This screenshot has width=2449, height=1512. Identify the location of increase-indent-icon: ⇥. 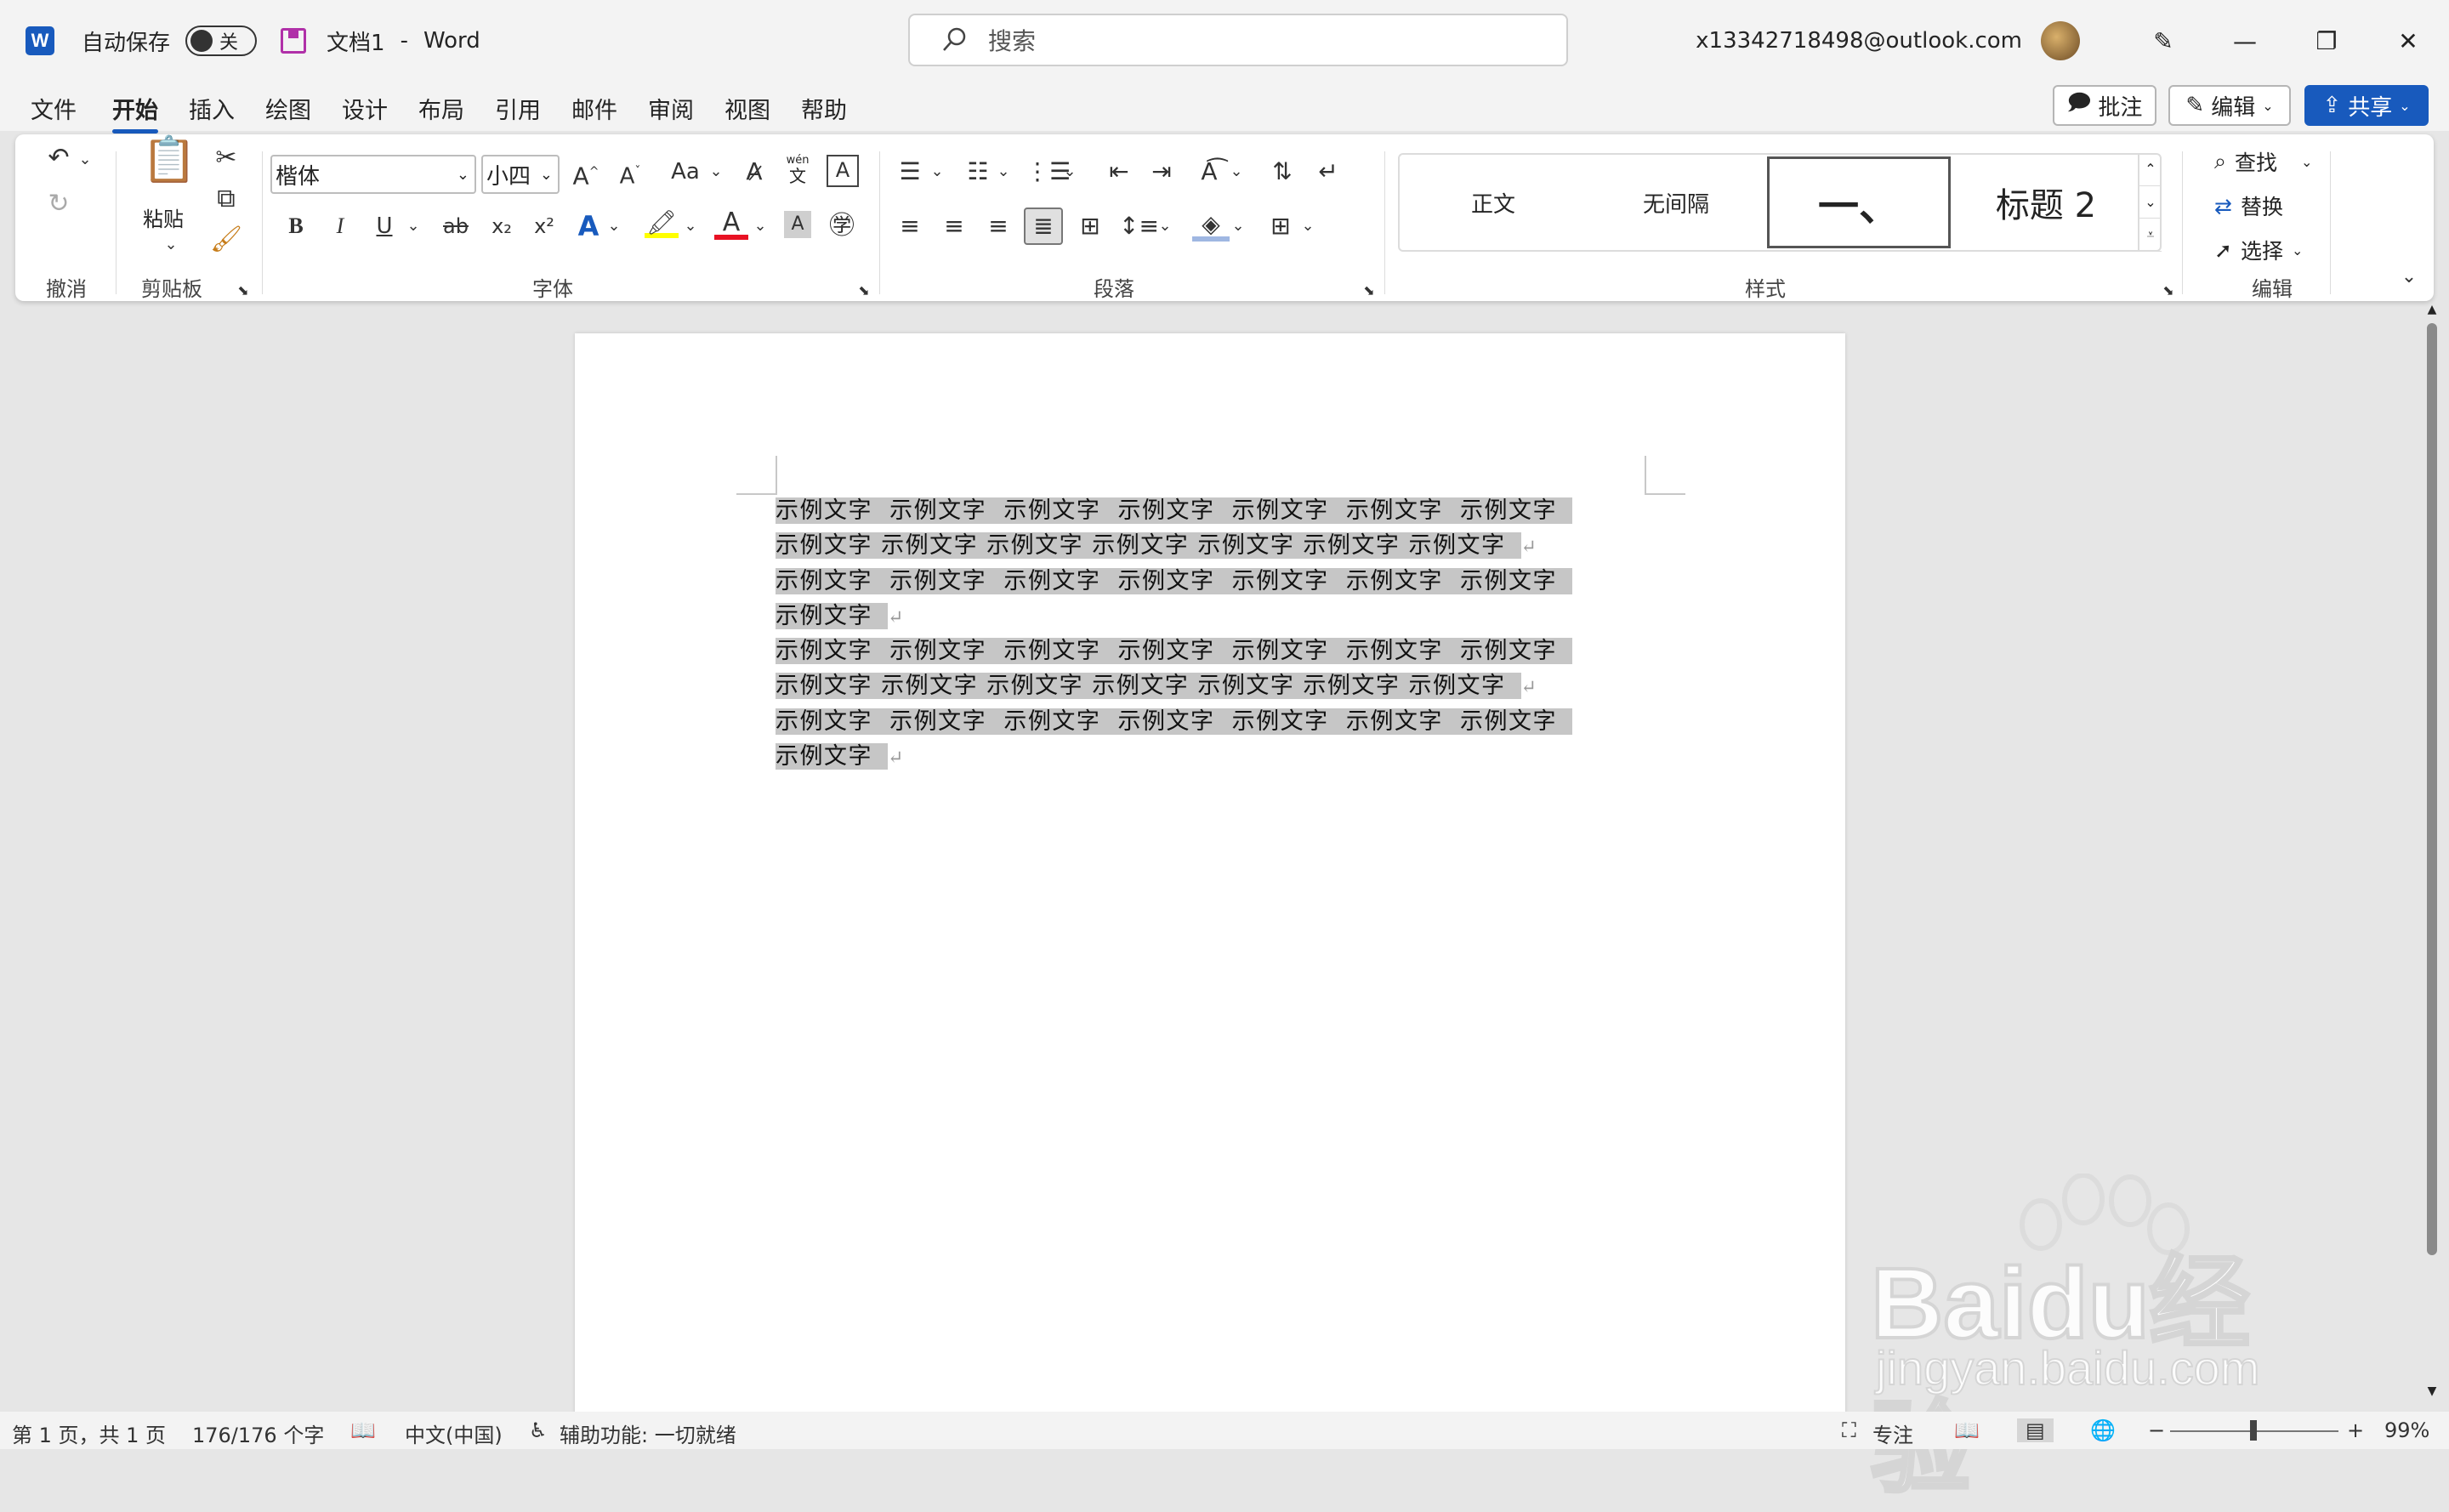
(1161, 172).